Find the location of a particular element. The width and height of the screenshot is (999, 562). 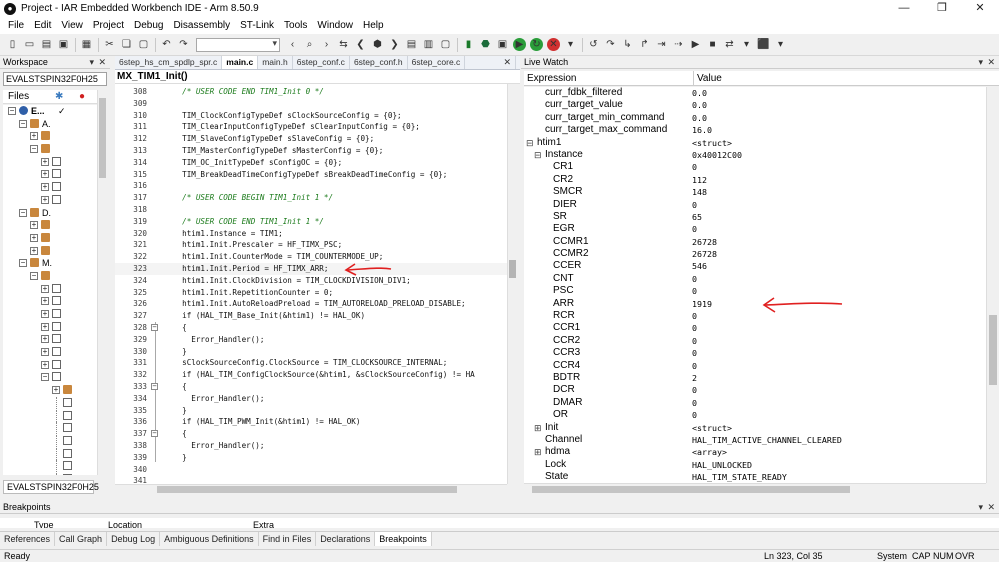

watch-row: BDTR 2 is located at coordinates (755, 378).